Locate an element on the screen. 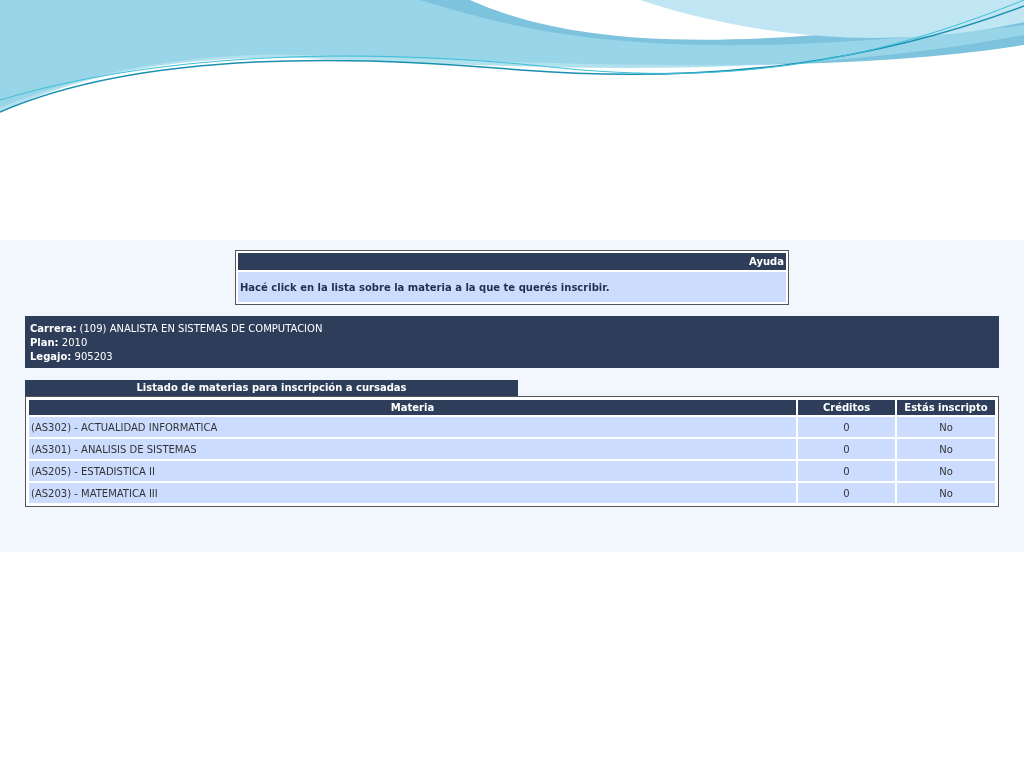 The image size is (1024, 768). list-title: Listado de materias para inscripción a cursadas is located at coordinates (271, 388).